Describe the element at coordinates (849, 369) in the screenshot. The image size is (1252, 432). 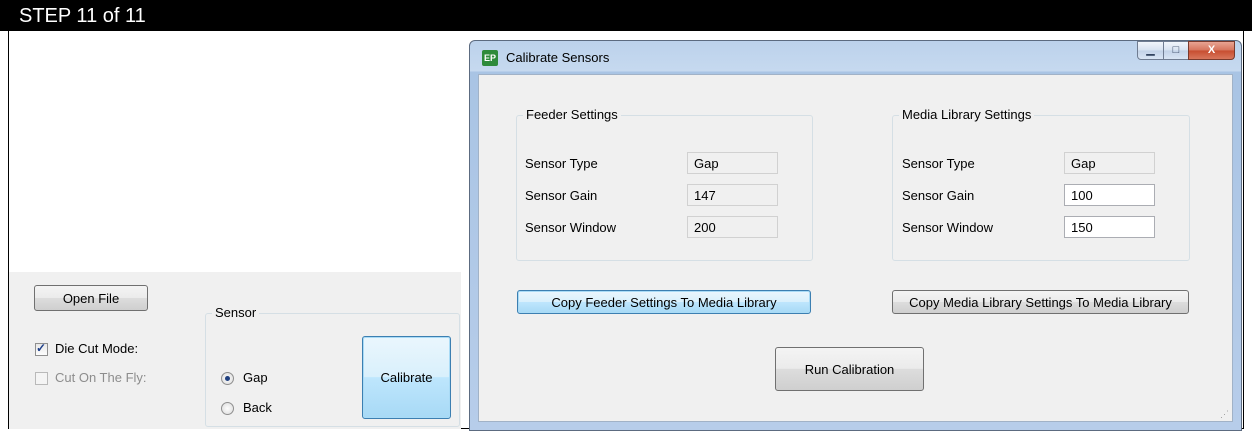
I see `run-calibration-button: Run Calibration` at that location.